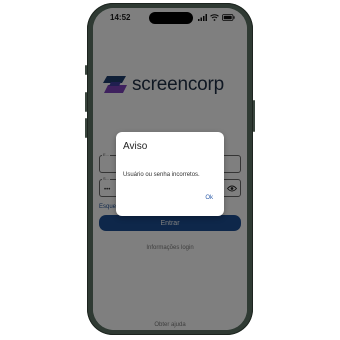 This screenshot has height=340, width=340. I want to click on phone-volume-up-button, so click(86, 102).